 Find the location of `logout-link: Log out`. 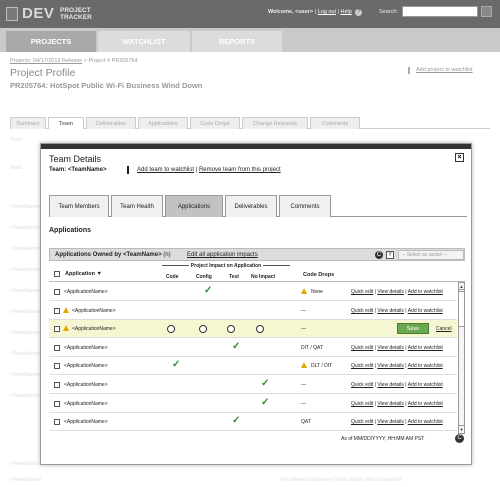

logout-link: Log out is located at coordinates (327, 12).